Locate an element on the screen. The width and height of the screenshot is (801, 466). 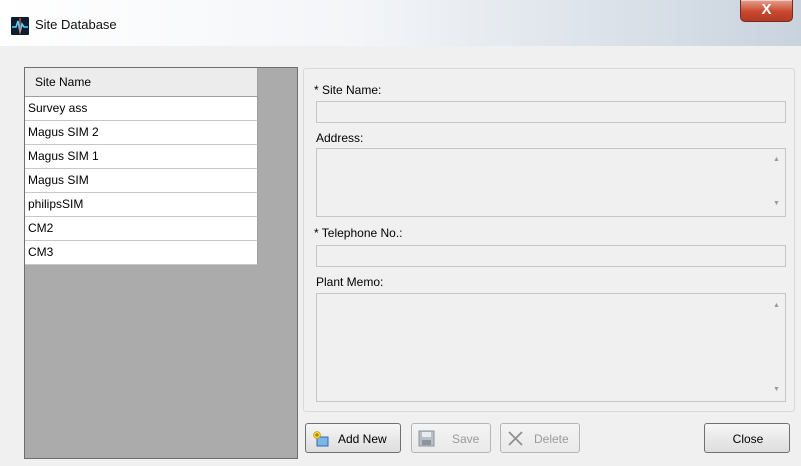
site-name-cell: Survey ass is located at coordinates (58, 108).